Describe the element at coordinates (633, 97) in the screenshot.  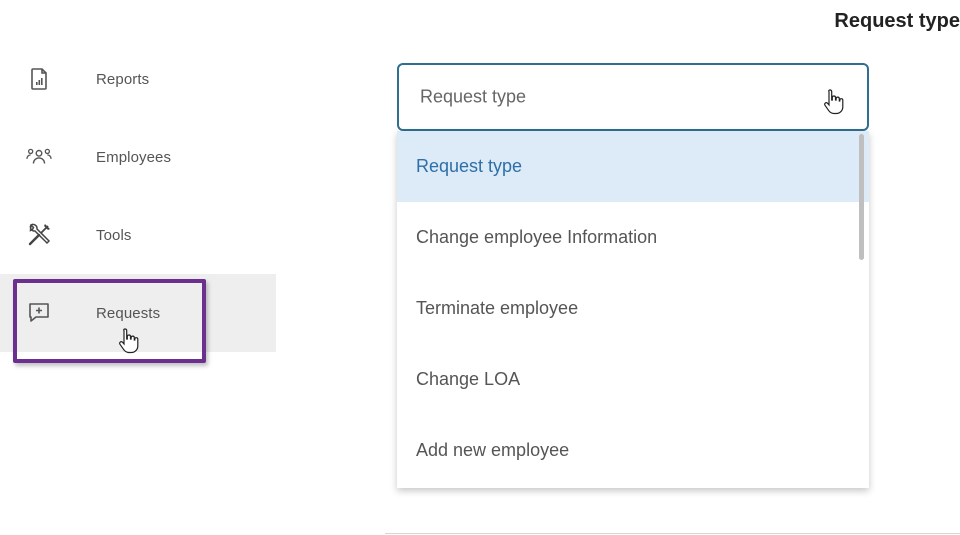
I see `request-type-select: Request type` at that location.